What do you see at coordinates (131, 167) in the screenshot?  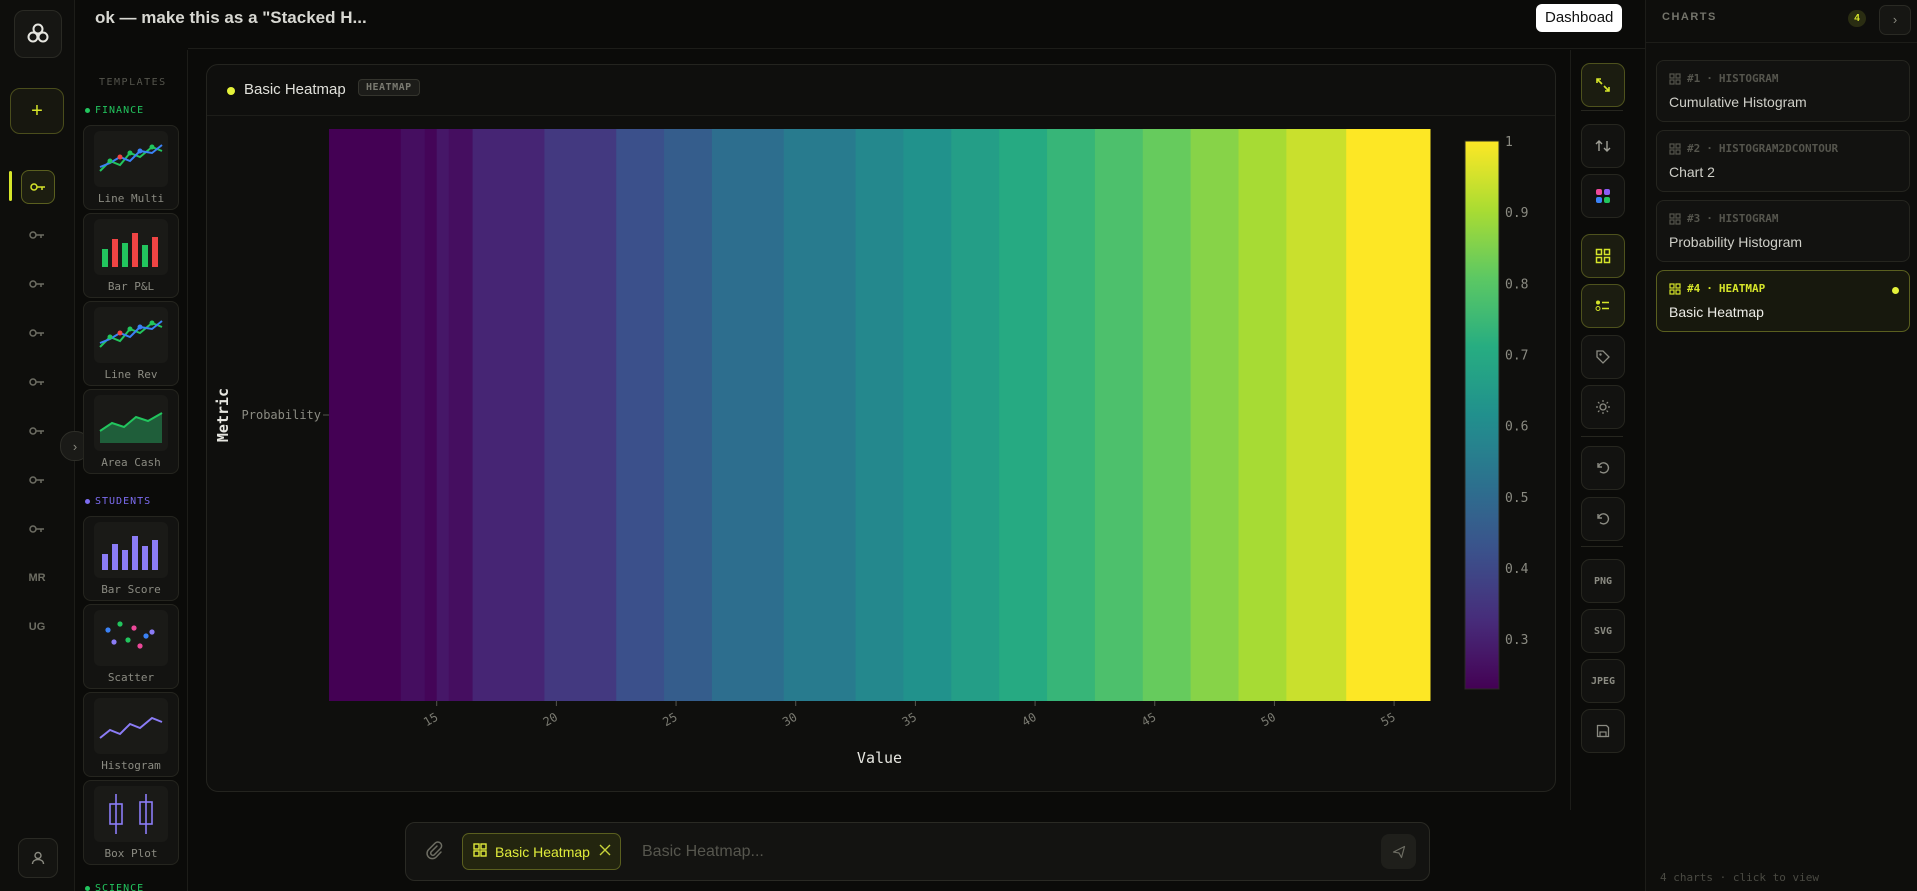 I see `template-card-line-multi: Line Multi` at bounding box center [131, 167].